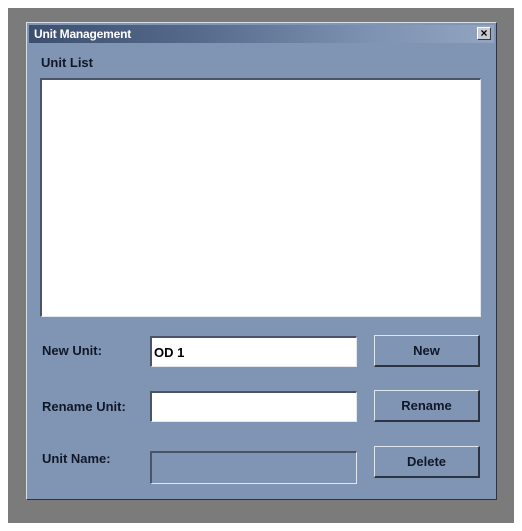 The width and height of the screenshot is (522, 531). I want to click on rename-unit-label: Rename Unit:, so click(84, 406).